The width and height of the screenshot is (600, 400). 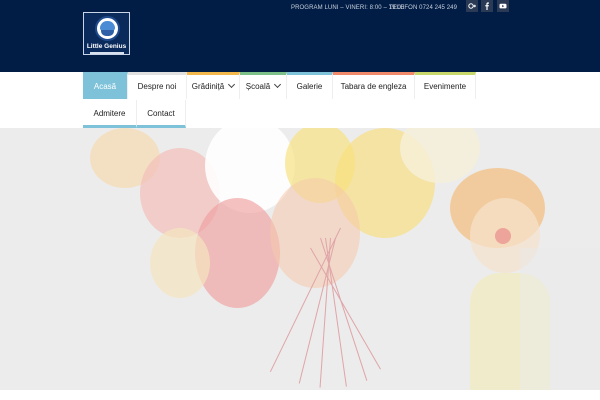 I want to click on nav-item-despre-noi: Despre noi, so click(x=157, y=85).